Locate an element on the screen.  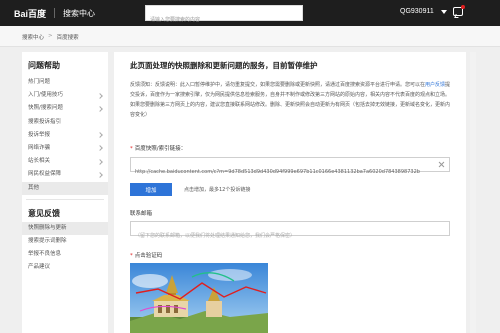
captcha-label-text: 点击验证码 is located at coordinates (148, 256).